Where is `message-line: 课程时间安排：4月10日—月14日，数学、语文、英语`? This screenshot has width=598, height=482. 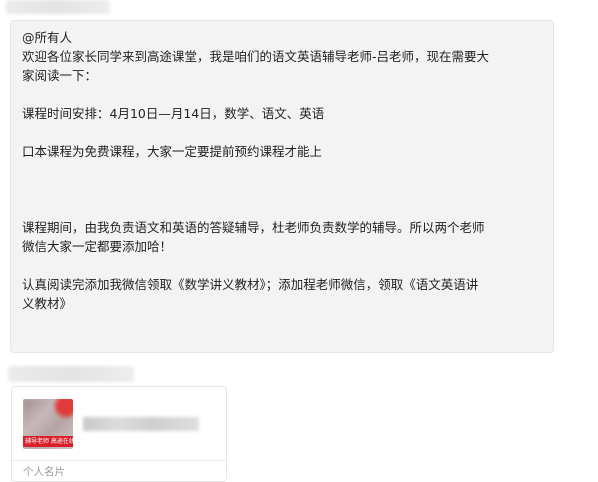 message-line: 课程时间安排：4月10日—月14日，数学、语文、英语 is located at coordinates (173, 113).